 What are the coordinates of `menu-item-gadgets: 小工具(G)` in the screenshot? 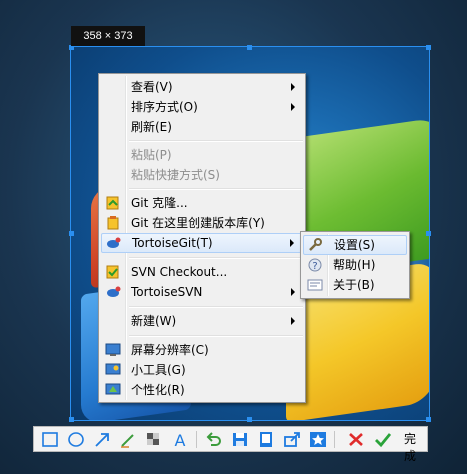 It's located at (202, 370).